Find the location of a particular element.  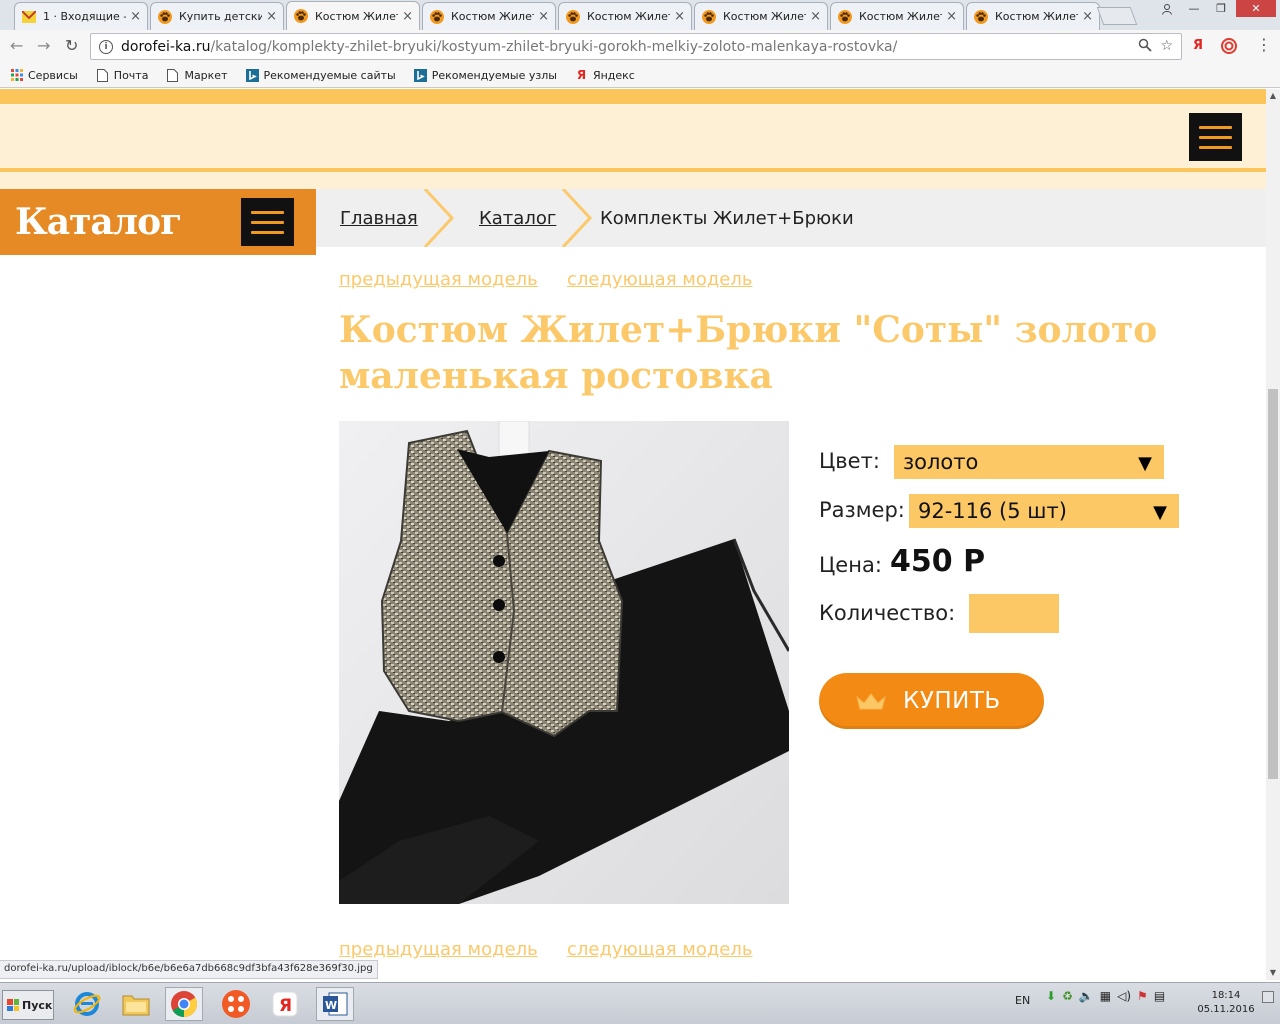

chrome-icon is located at coordinates (184, 1004).